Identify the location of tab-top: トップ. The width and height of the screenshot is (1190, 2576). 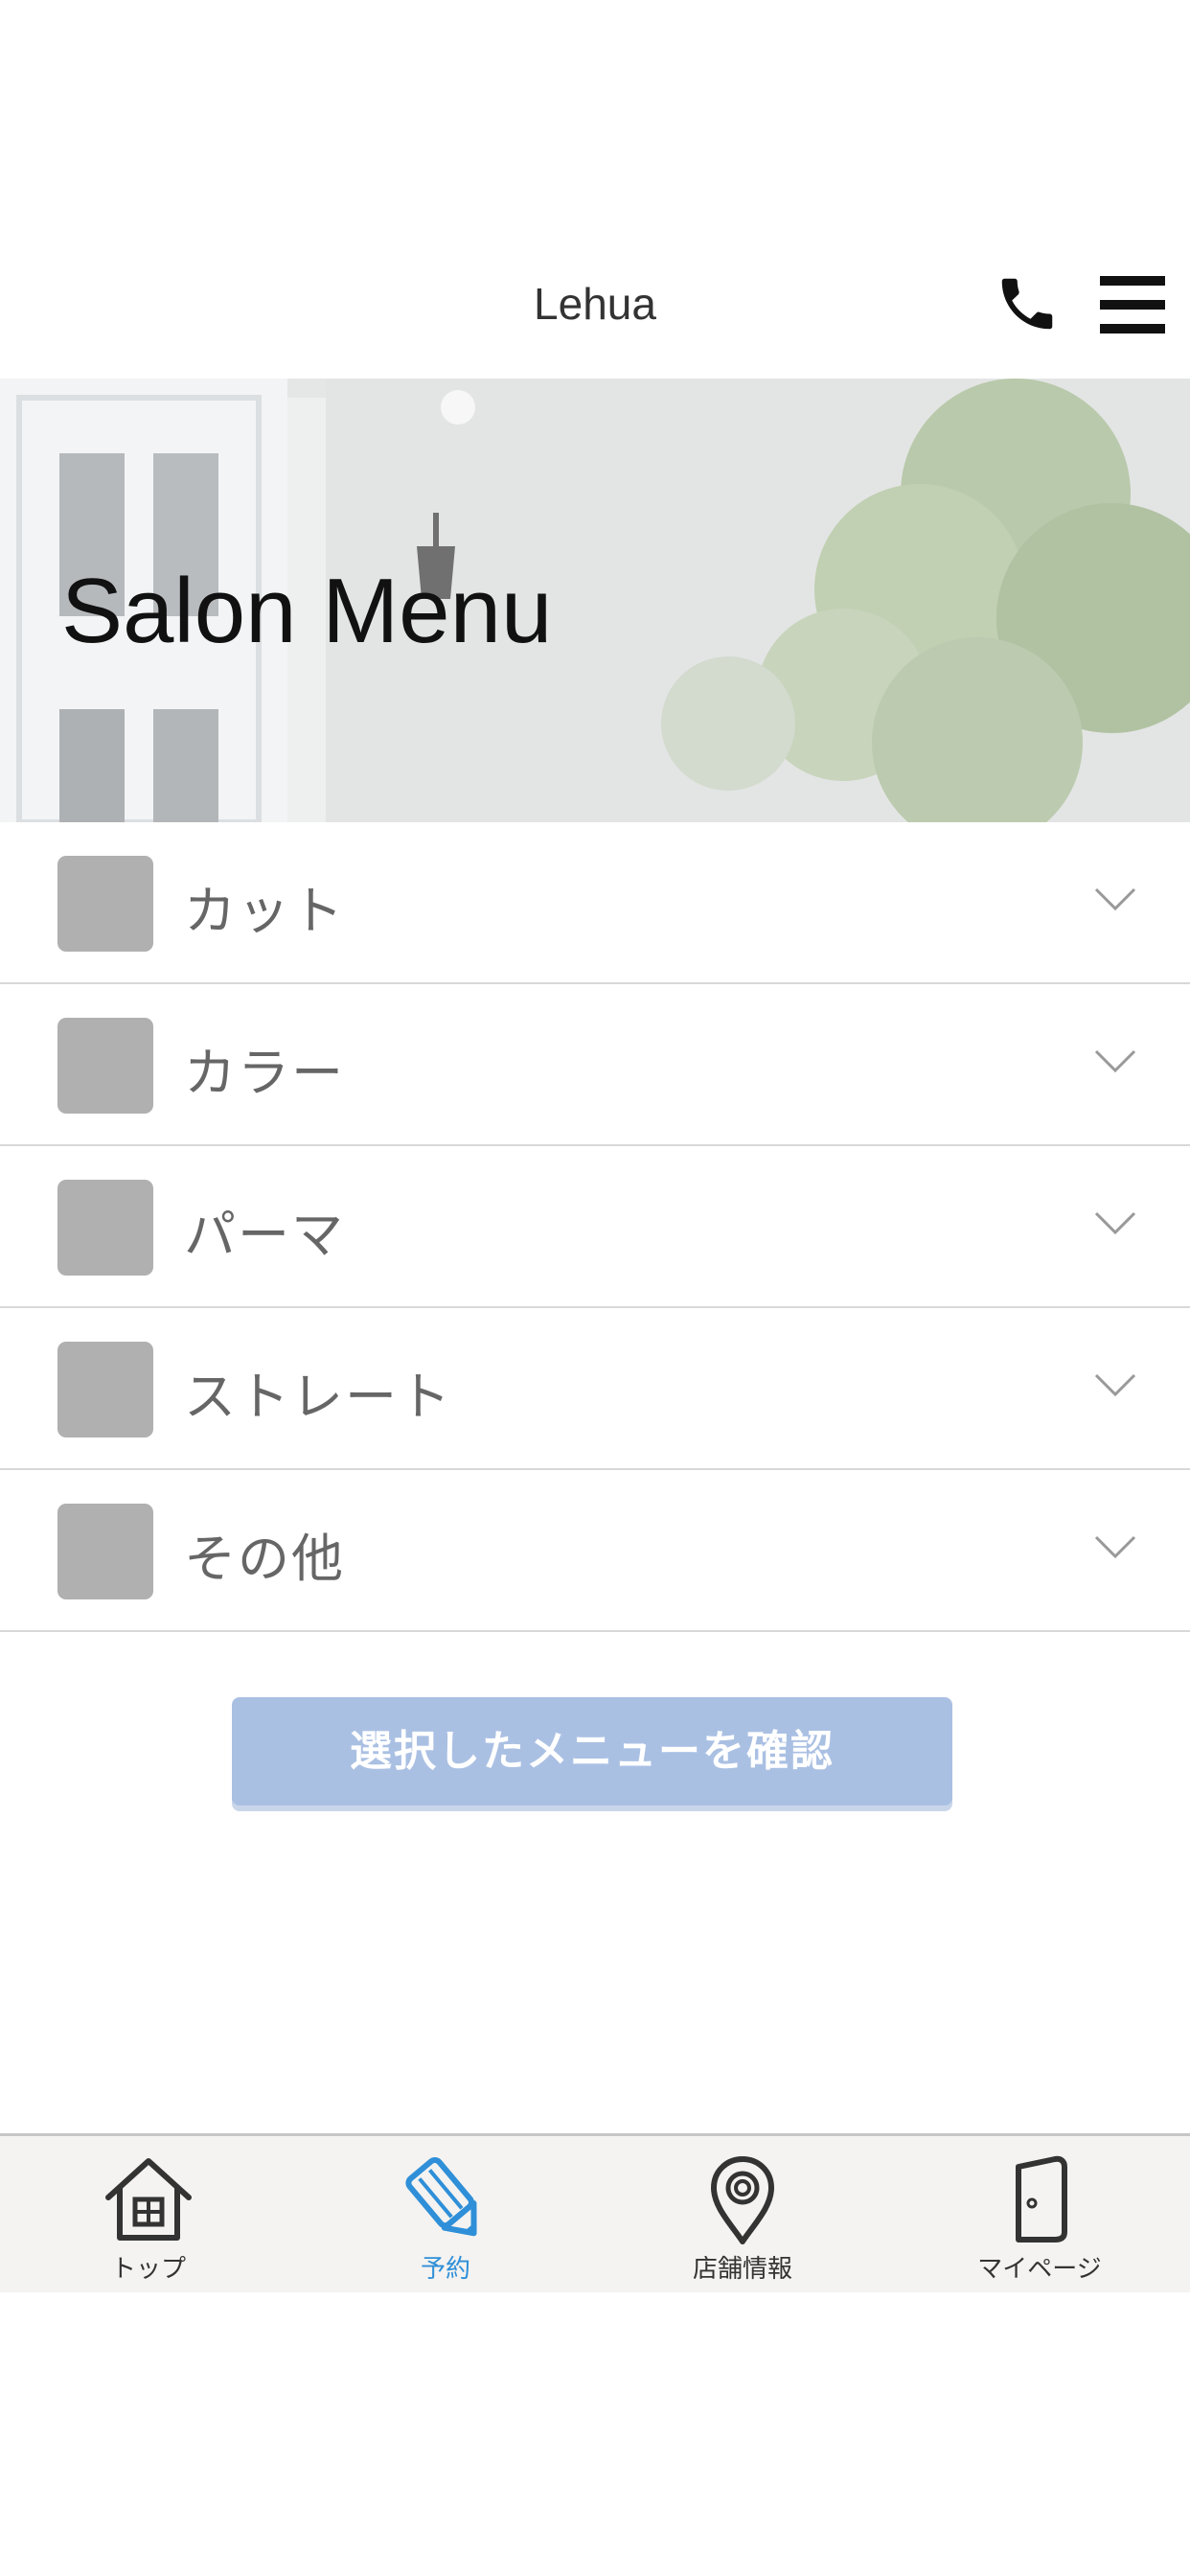
(148, 2214).